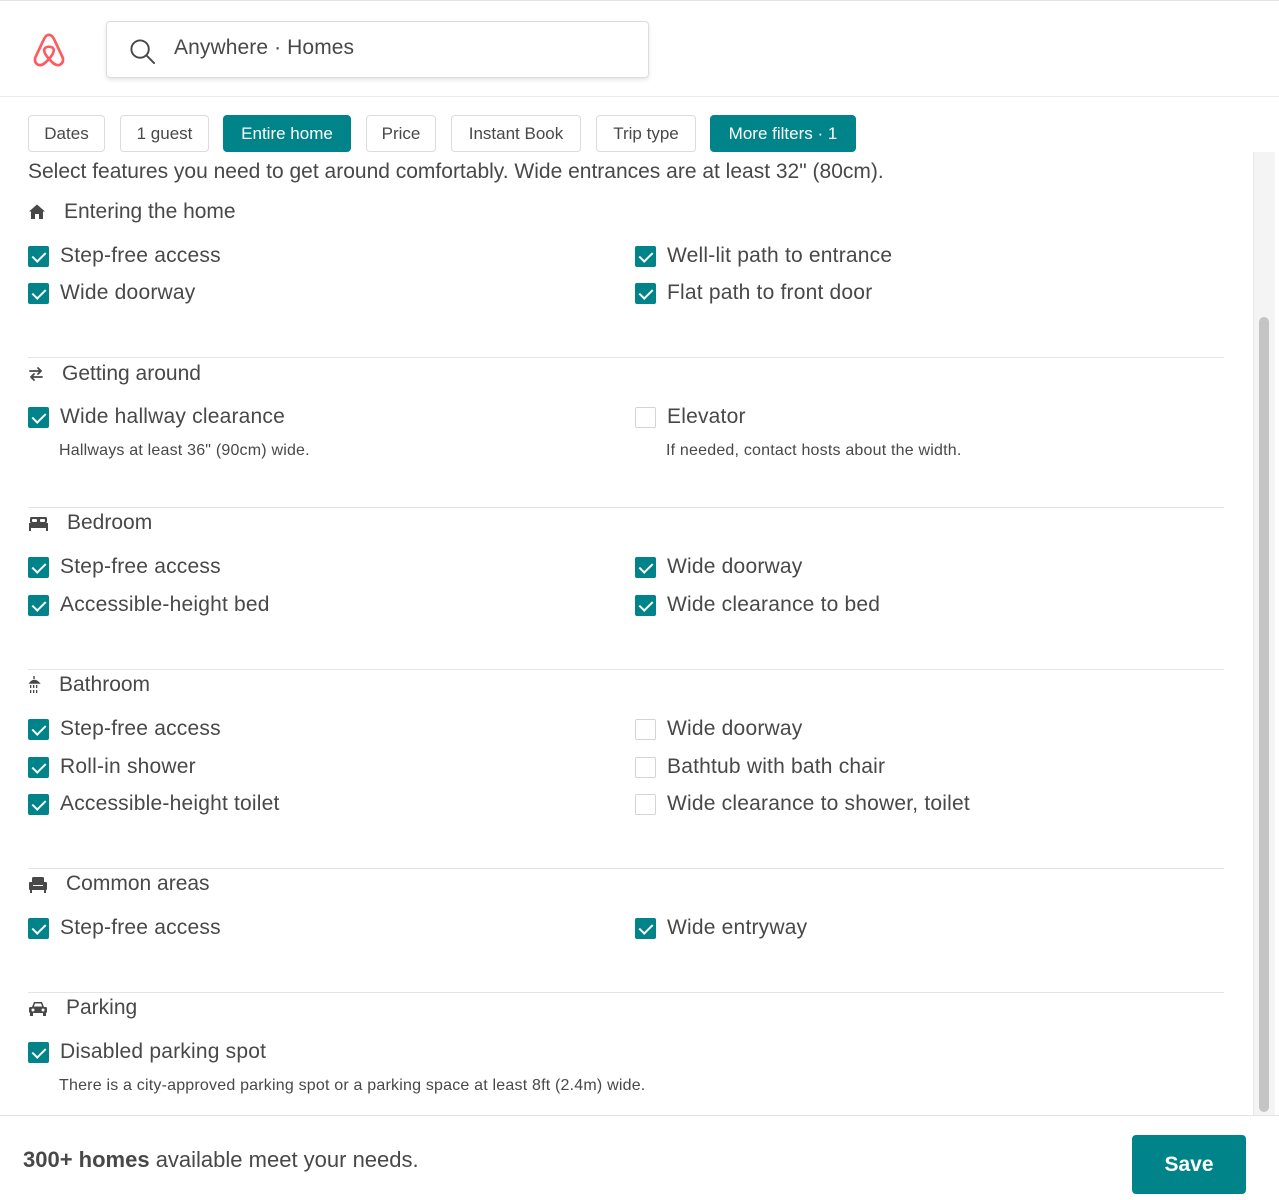 The image size is (1279, 1200). Describe the element at coordinates (774, 604) in the screenshot. I see `checkbox-label: Wide clearance to bed` at that location.